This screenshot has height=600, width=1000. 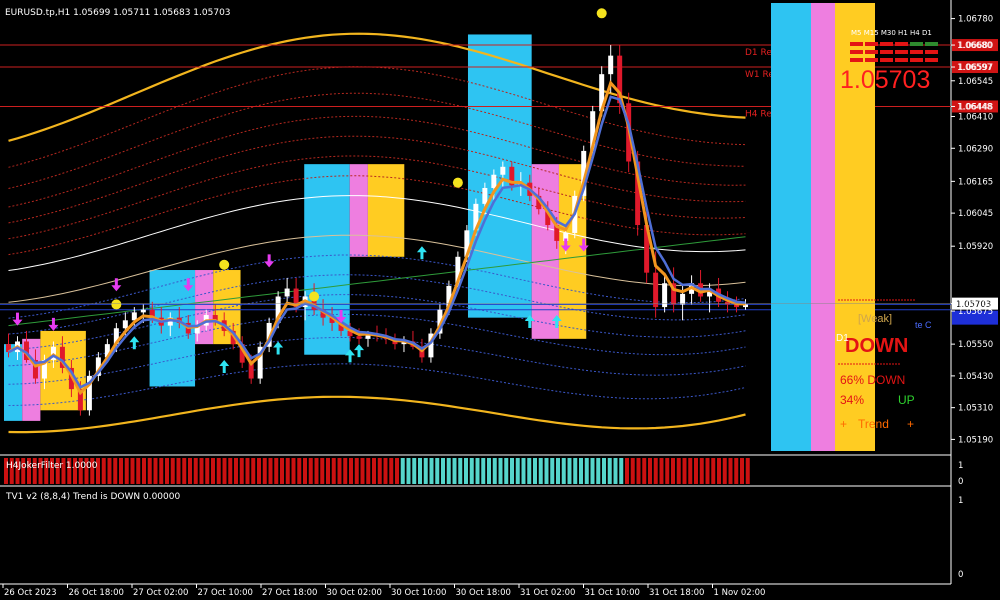 What do you see at coordinates (843, 424) in the screenshot?
I see `trend-plus-left: +` at bounding box center [843, 424].